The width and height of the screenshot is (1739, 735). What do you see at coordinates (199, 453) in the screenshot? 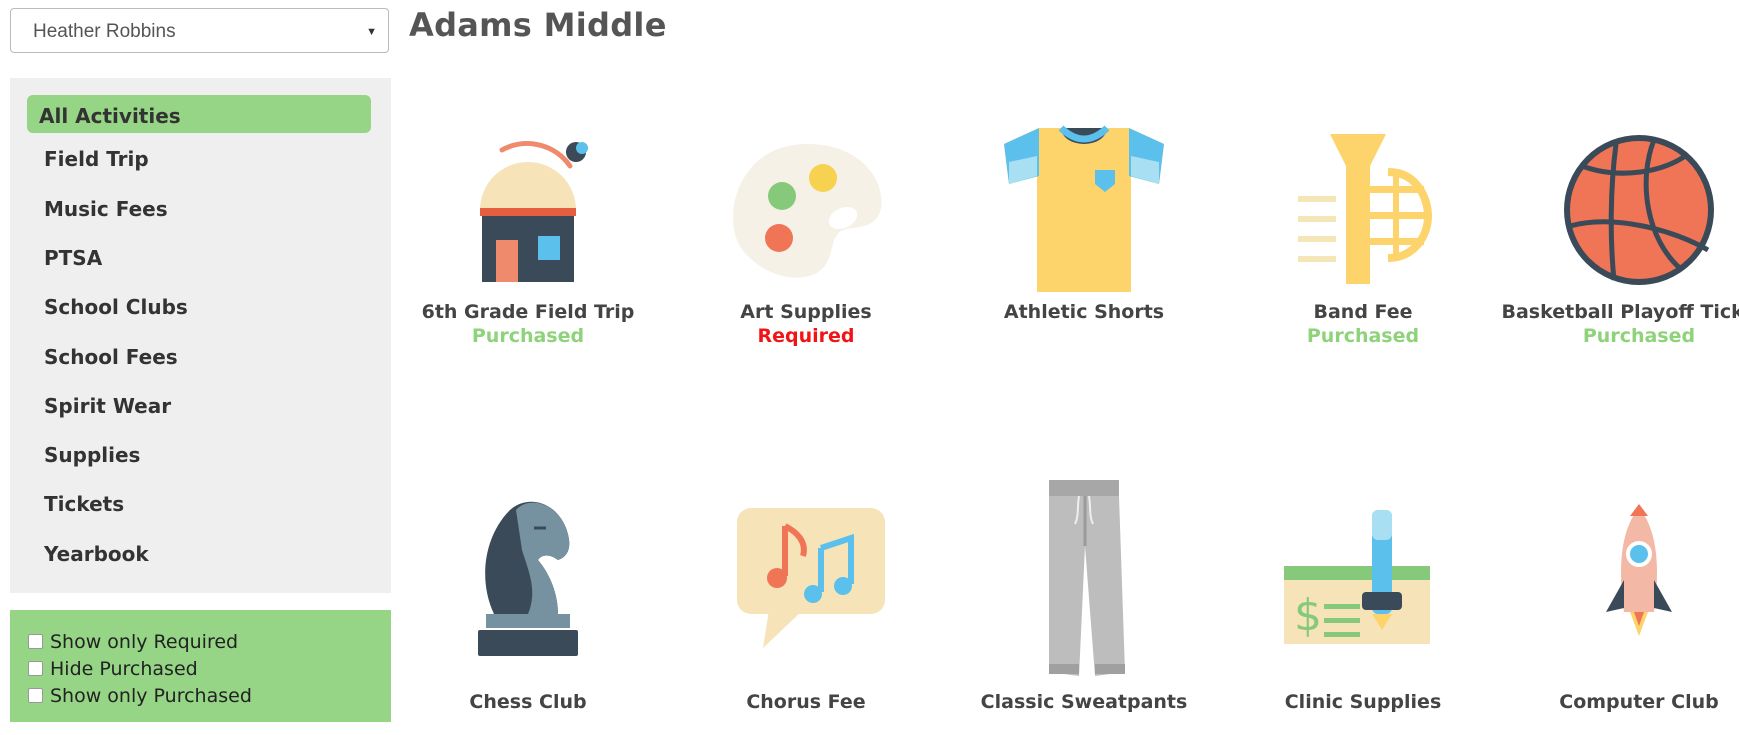
I see `sidebar-item-supplies: Supplies` at bounding box center [199, 453].